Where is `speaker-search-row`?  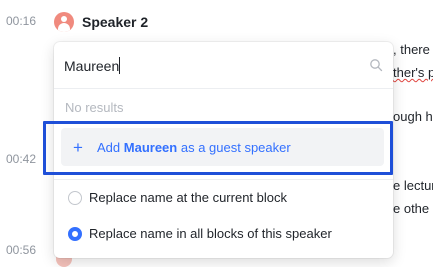 speaker-search-row is located at coordinates (223, 65).